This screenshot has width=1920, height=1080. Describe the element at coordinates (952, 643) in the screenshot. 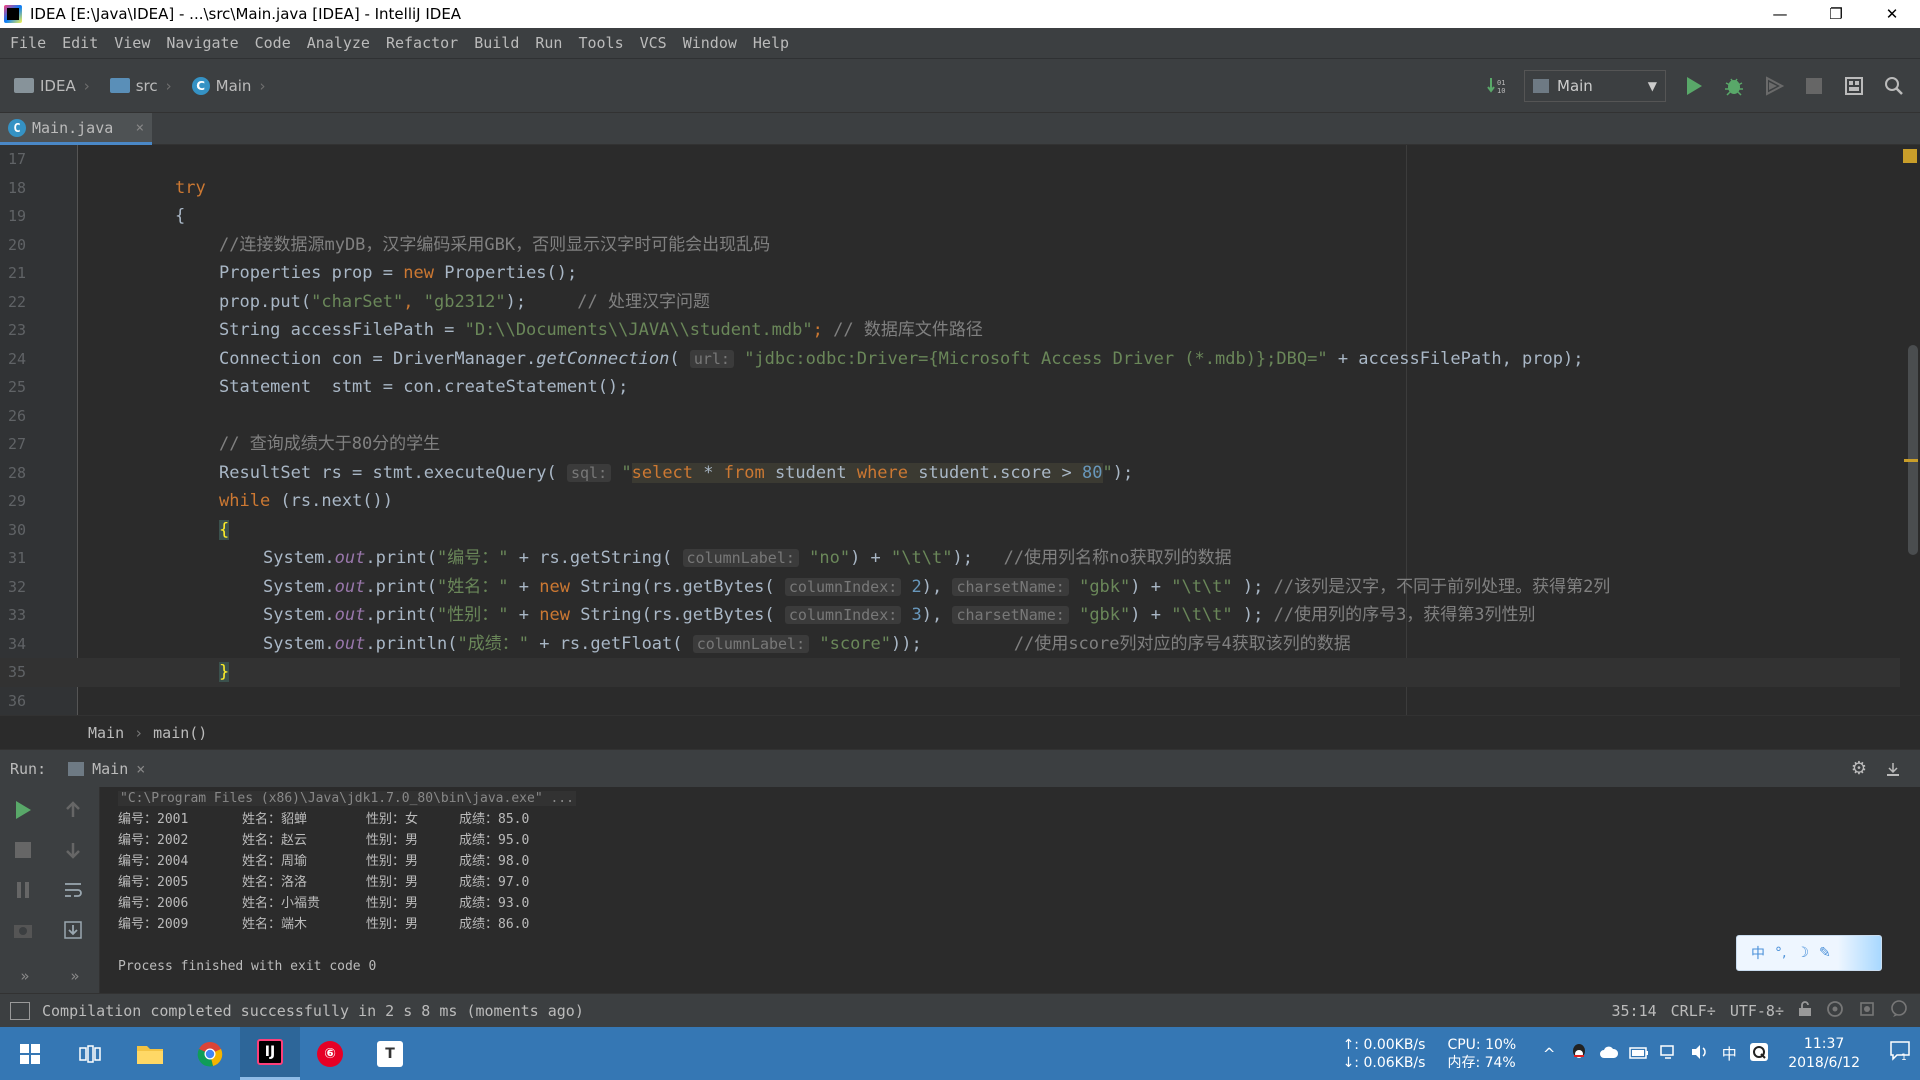

I see `code-text: ));` at that location.